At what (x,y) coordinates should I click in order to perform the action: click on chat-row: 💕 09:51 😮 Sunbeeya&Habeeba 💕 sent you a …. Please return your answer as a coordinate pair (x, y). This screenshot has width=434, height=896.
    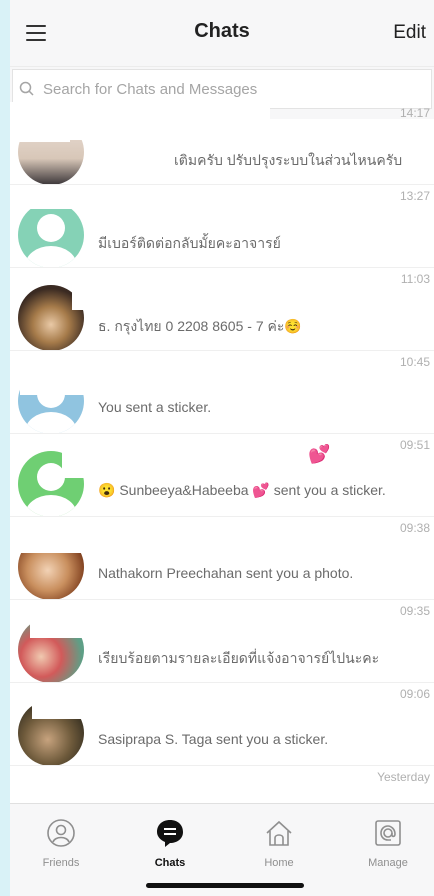
    Looking at the image, I should click on (222, 475).